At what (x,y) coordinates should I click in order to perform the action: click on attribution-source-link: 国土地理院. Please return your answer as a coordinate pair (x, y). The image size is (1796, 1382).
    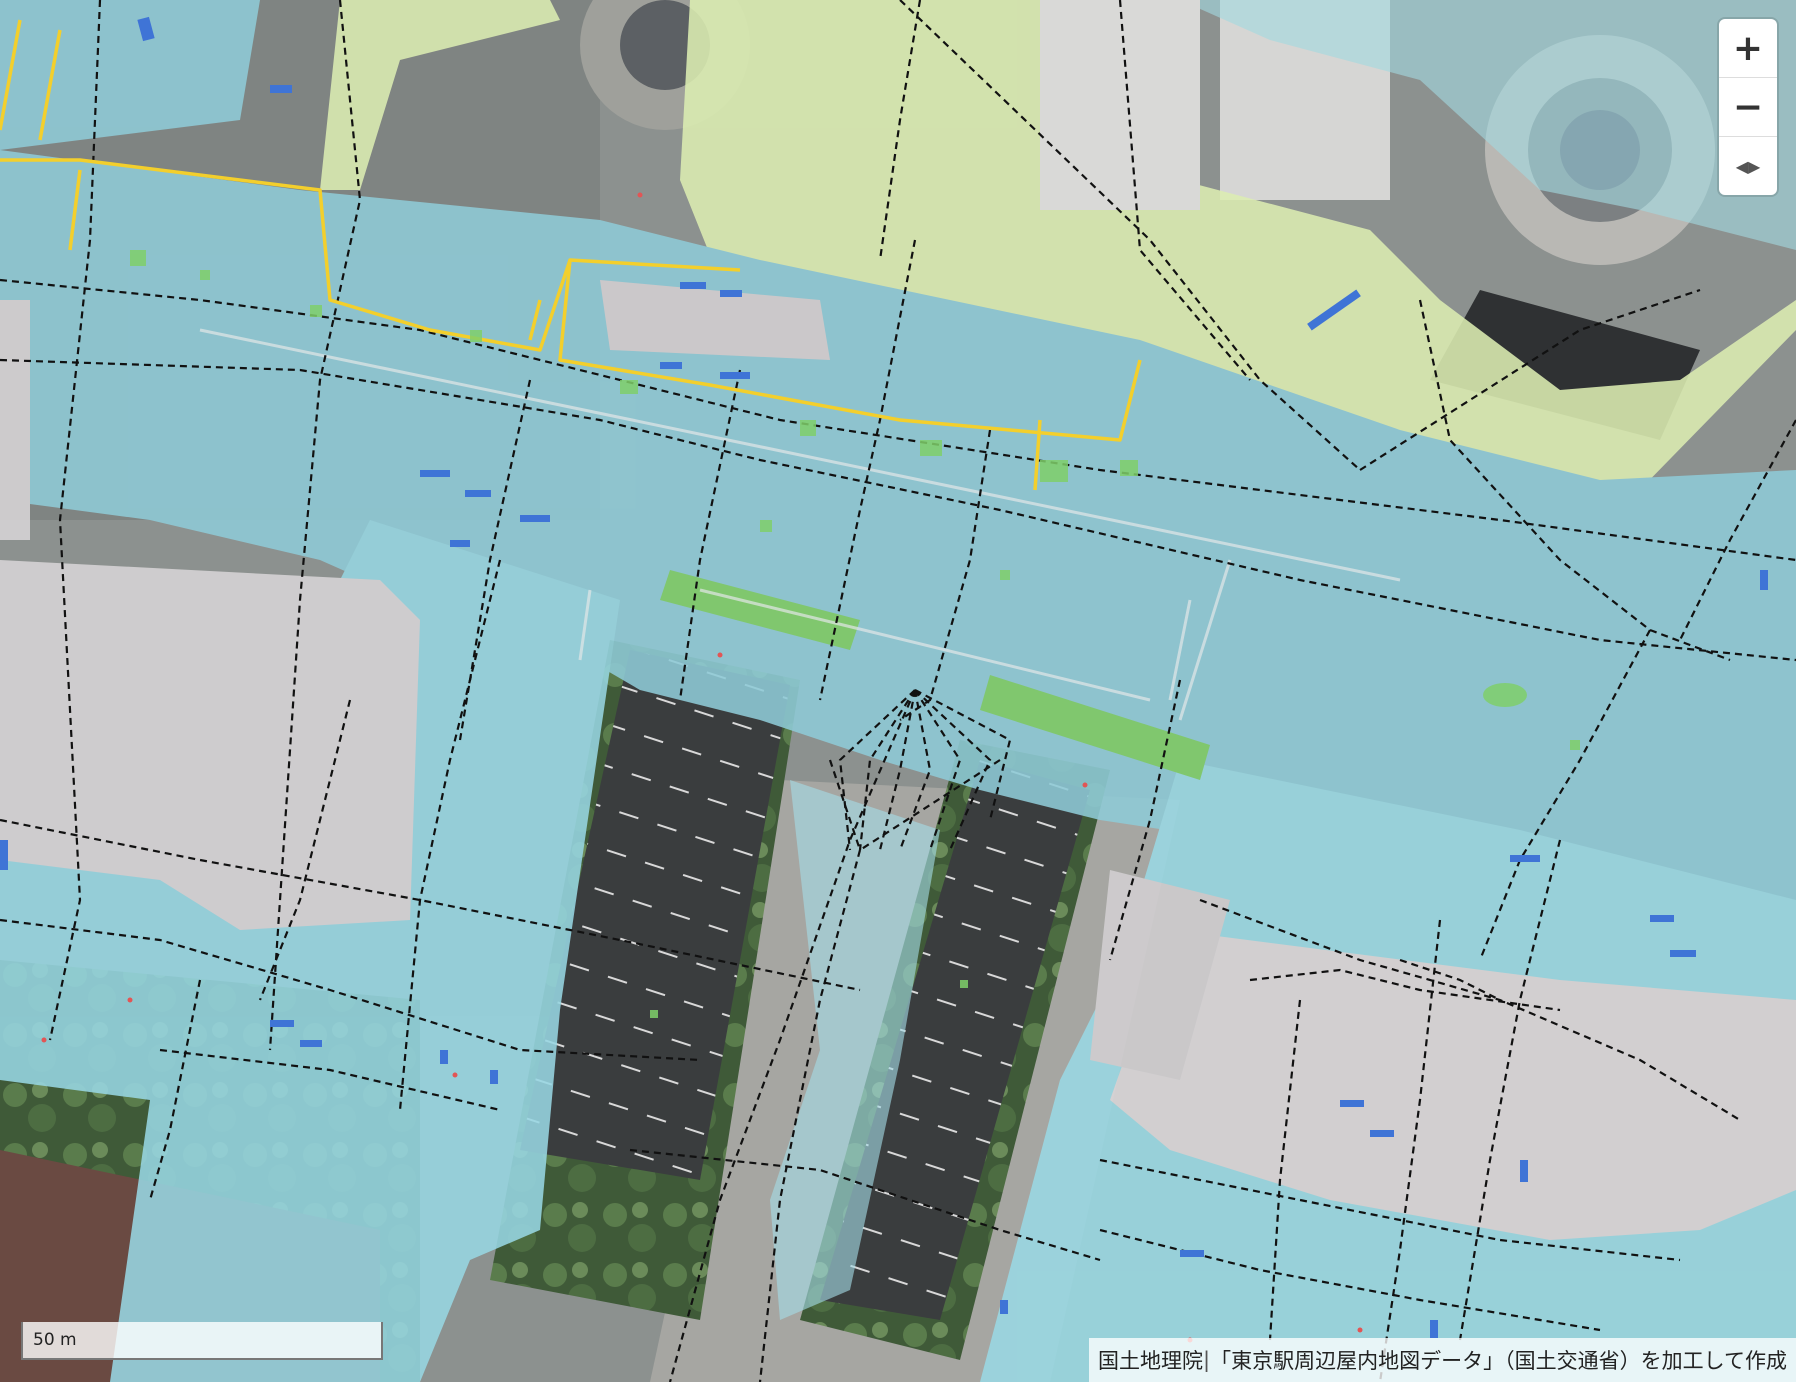
    Looking at the image, I should click on (1150, 1360).